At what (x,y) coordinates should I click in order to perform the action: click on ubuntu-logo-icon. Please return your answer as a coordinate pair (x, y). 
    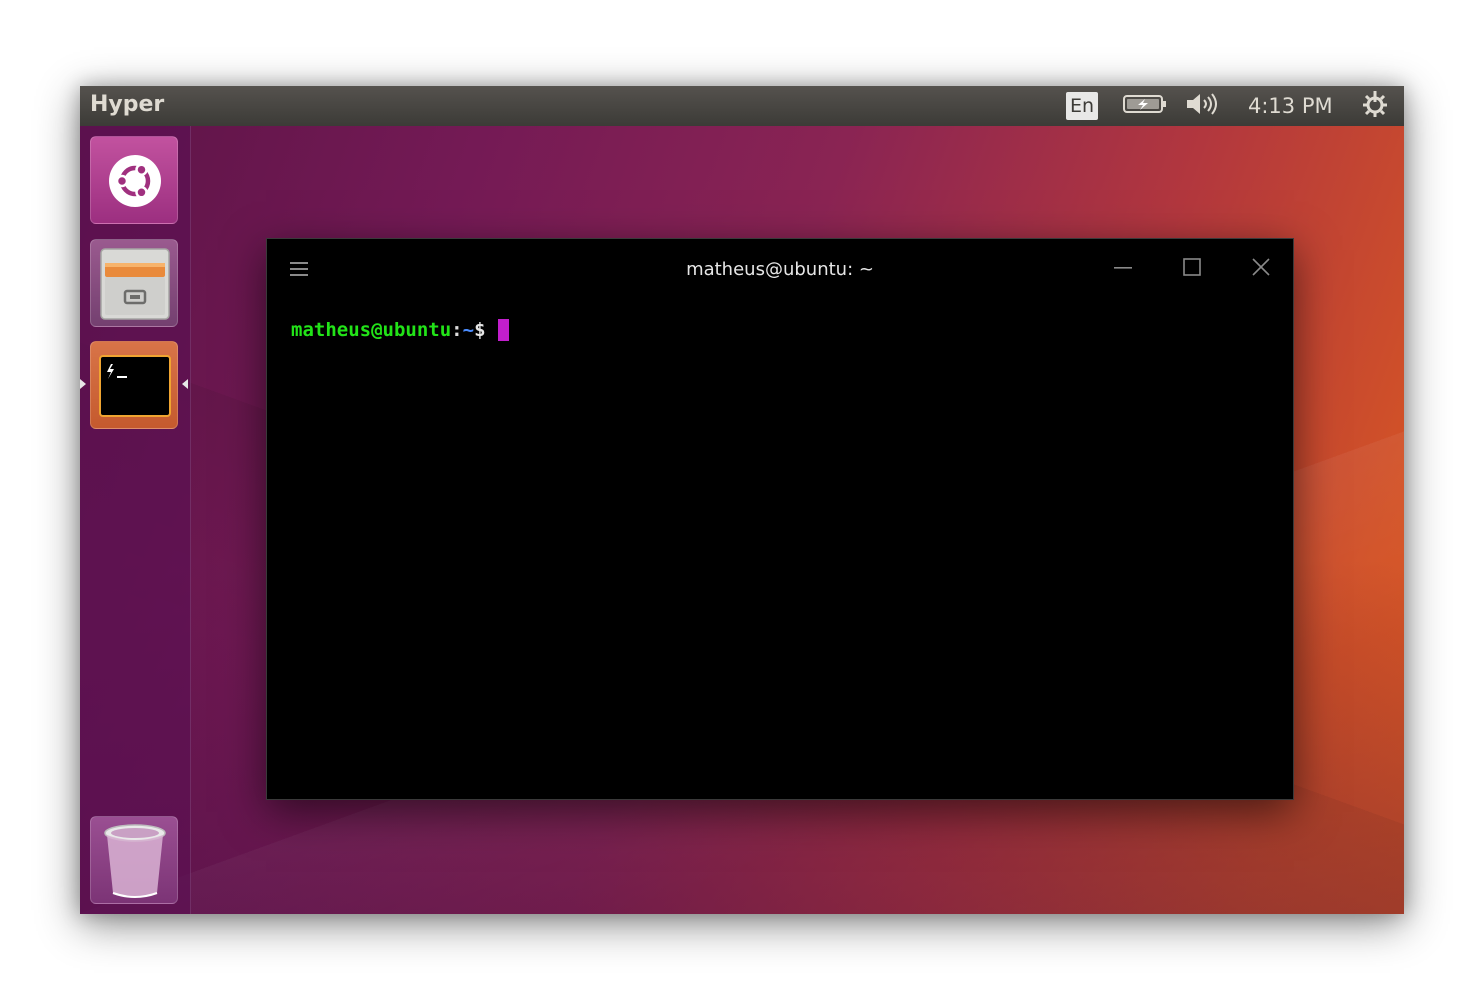
    Looking at the image, I should click on (135, 183).